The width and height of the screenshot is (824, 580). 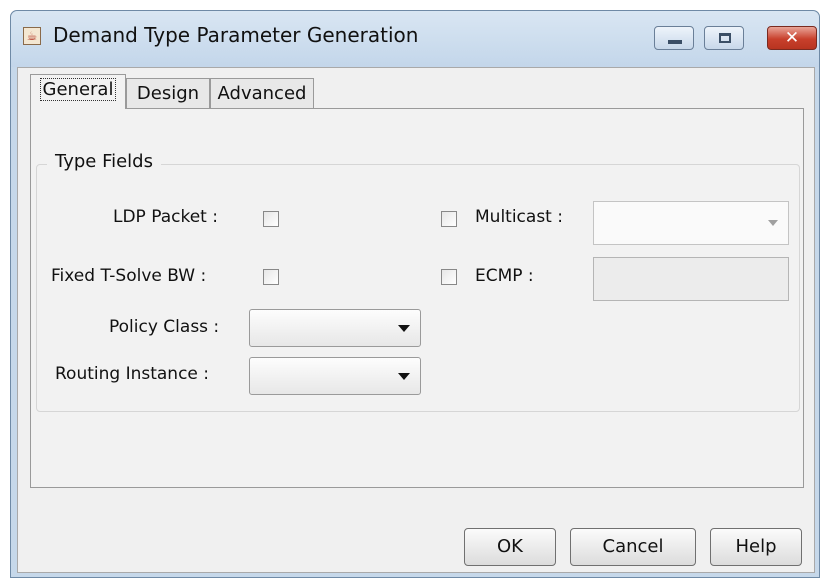 I want to click on title-bar: ☕ Demand Type Parameter Generation ✕, so click(x=415, y=39).